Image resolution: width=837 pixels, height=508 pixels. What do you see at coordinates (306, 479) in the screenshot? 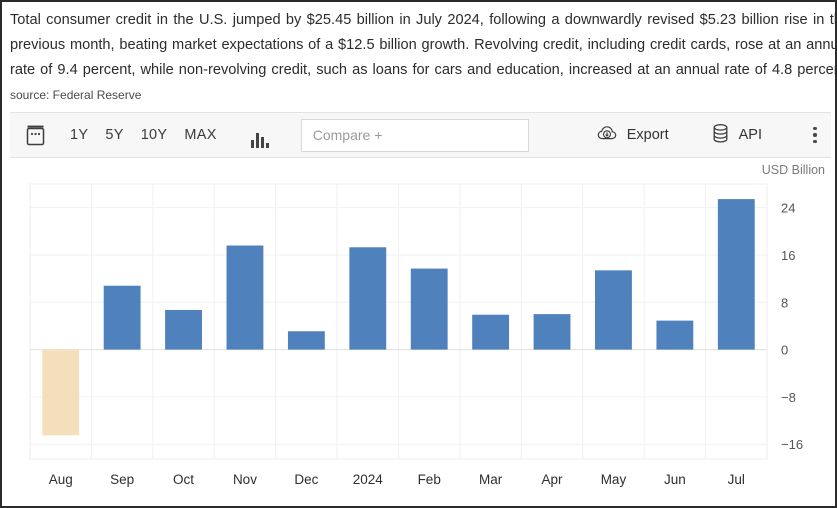
I see `x-axis-tick-label: Dec` at bounding box center [306, 479].